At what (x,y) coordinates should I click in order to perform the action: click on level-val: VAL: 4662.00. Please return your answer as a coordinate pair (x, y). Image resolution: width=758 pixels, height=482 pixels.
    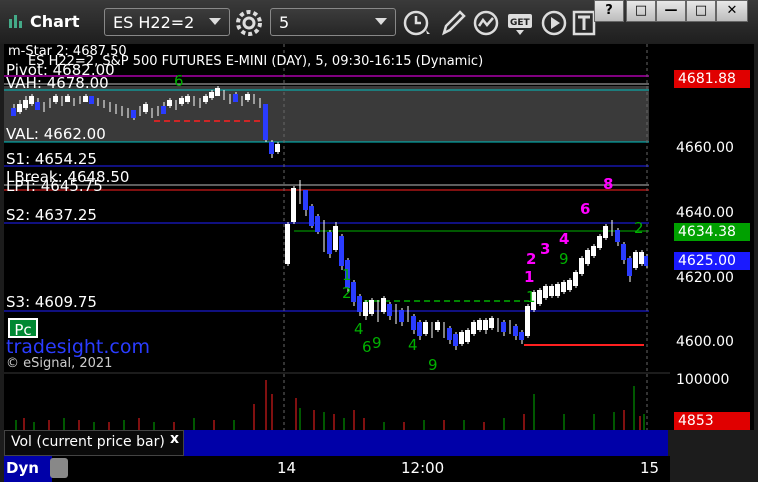
    Looking at the image, I should click on (56, 134).